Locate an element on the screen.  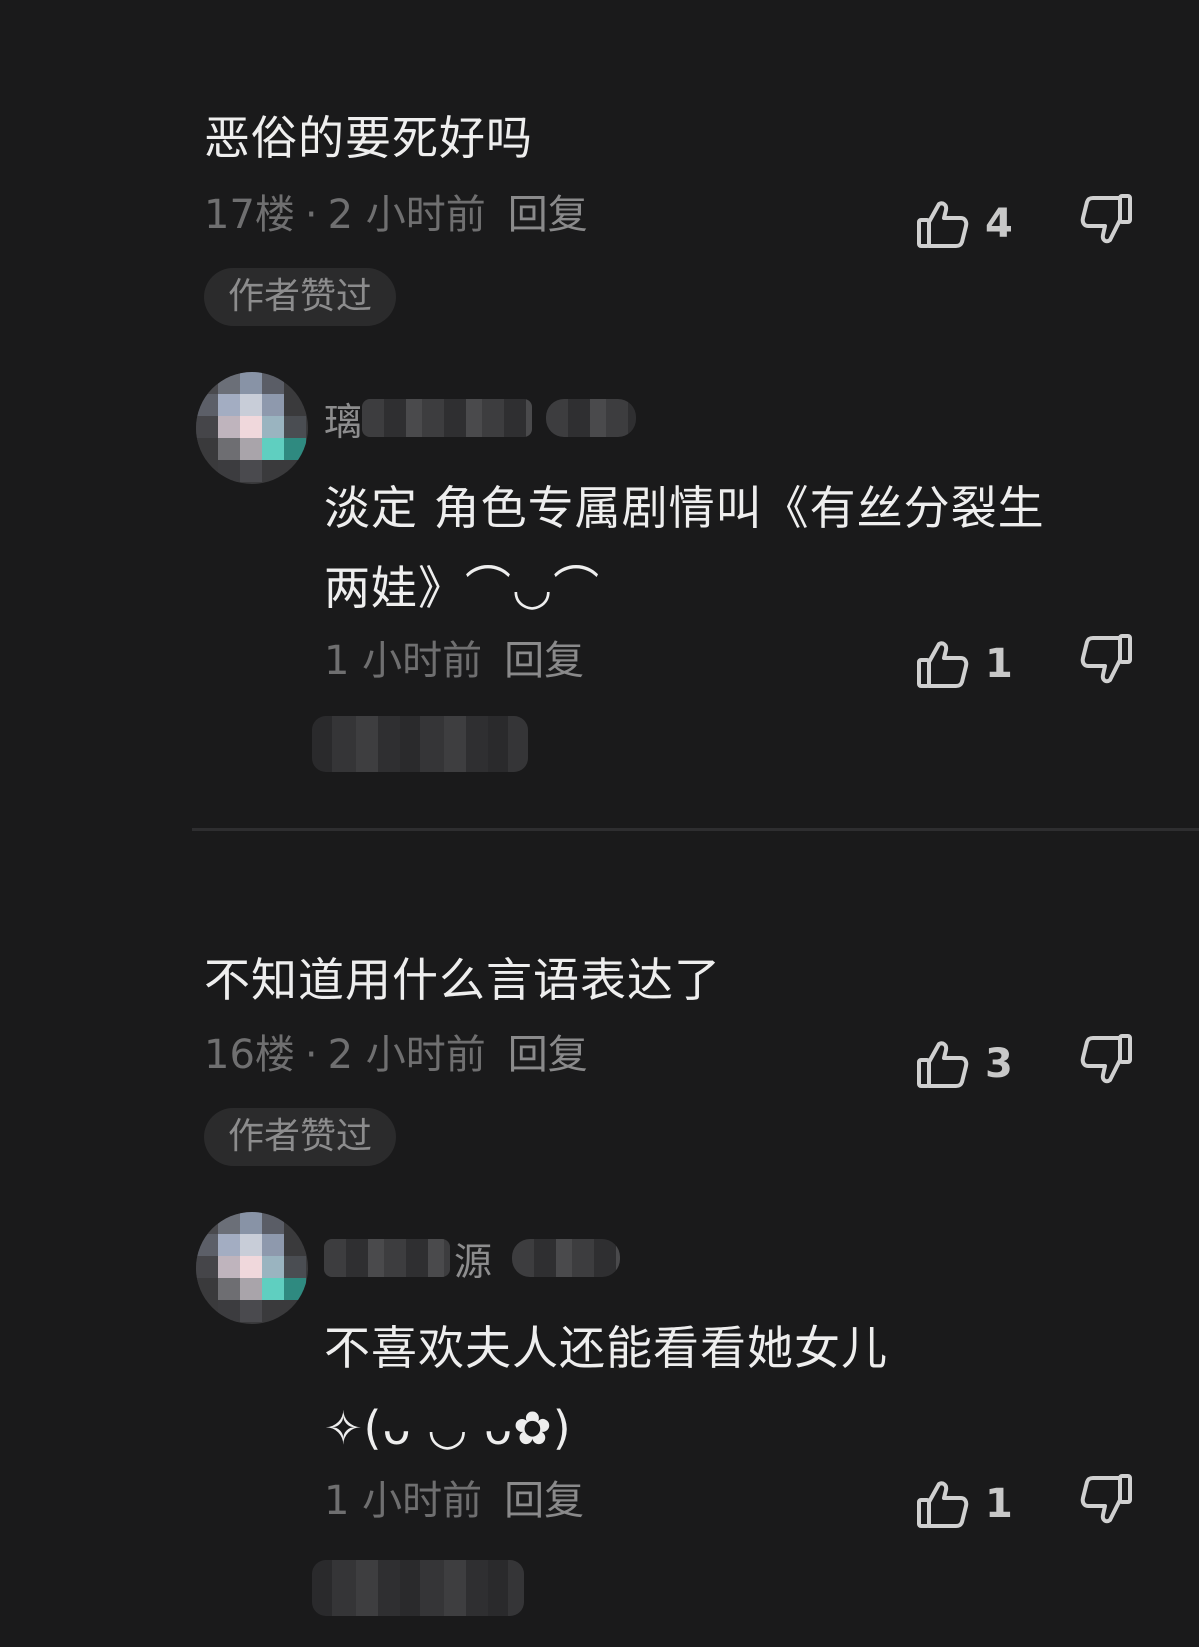
reply-text-line1: 不喜欢夫人还能看看她女儿 is located at coordinates (606, 1348).